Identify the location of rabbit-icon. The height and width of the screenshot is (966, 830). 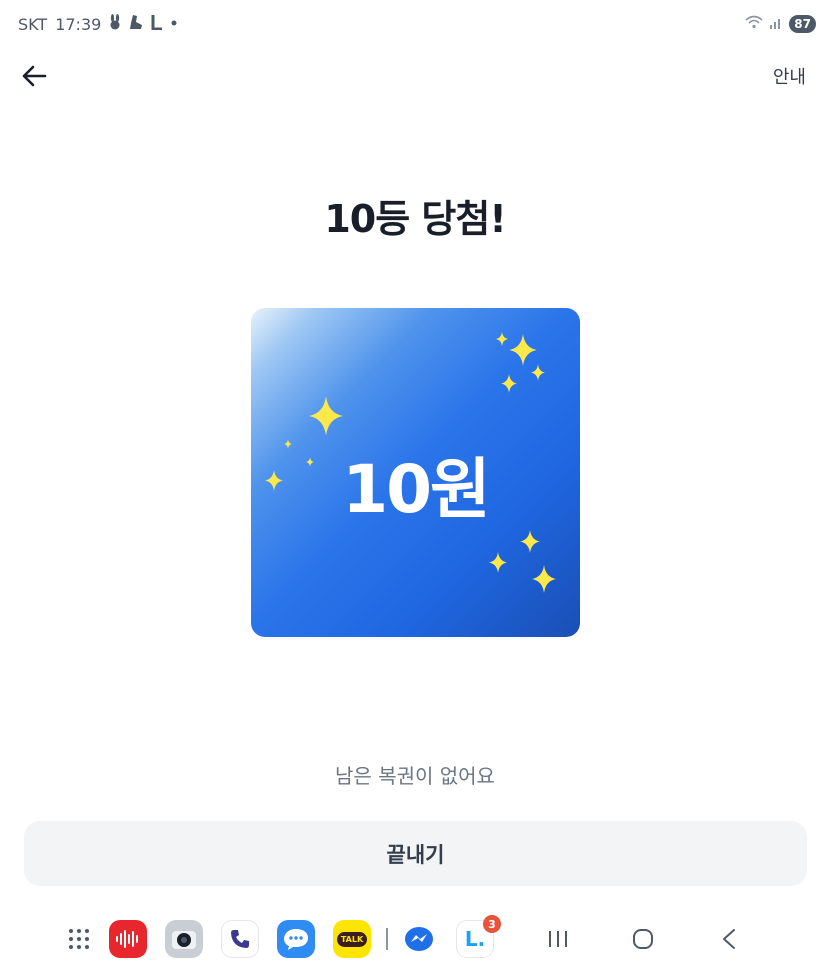
(115, 24).